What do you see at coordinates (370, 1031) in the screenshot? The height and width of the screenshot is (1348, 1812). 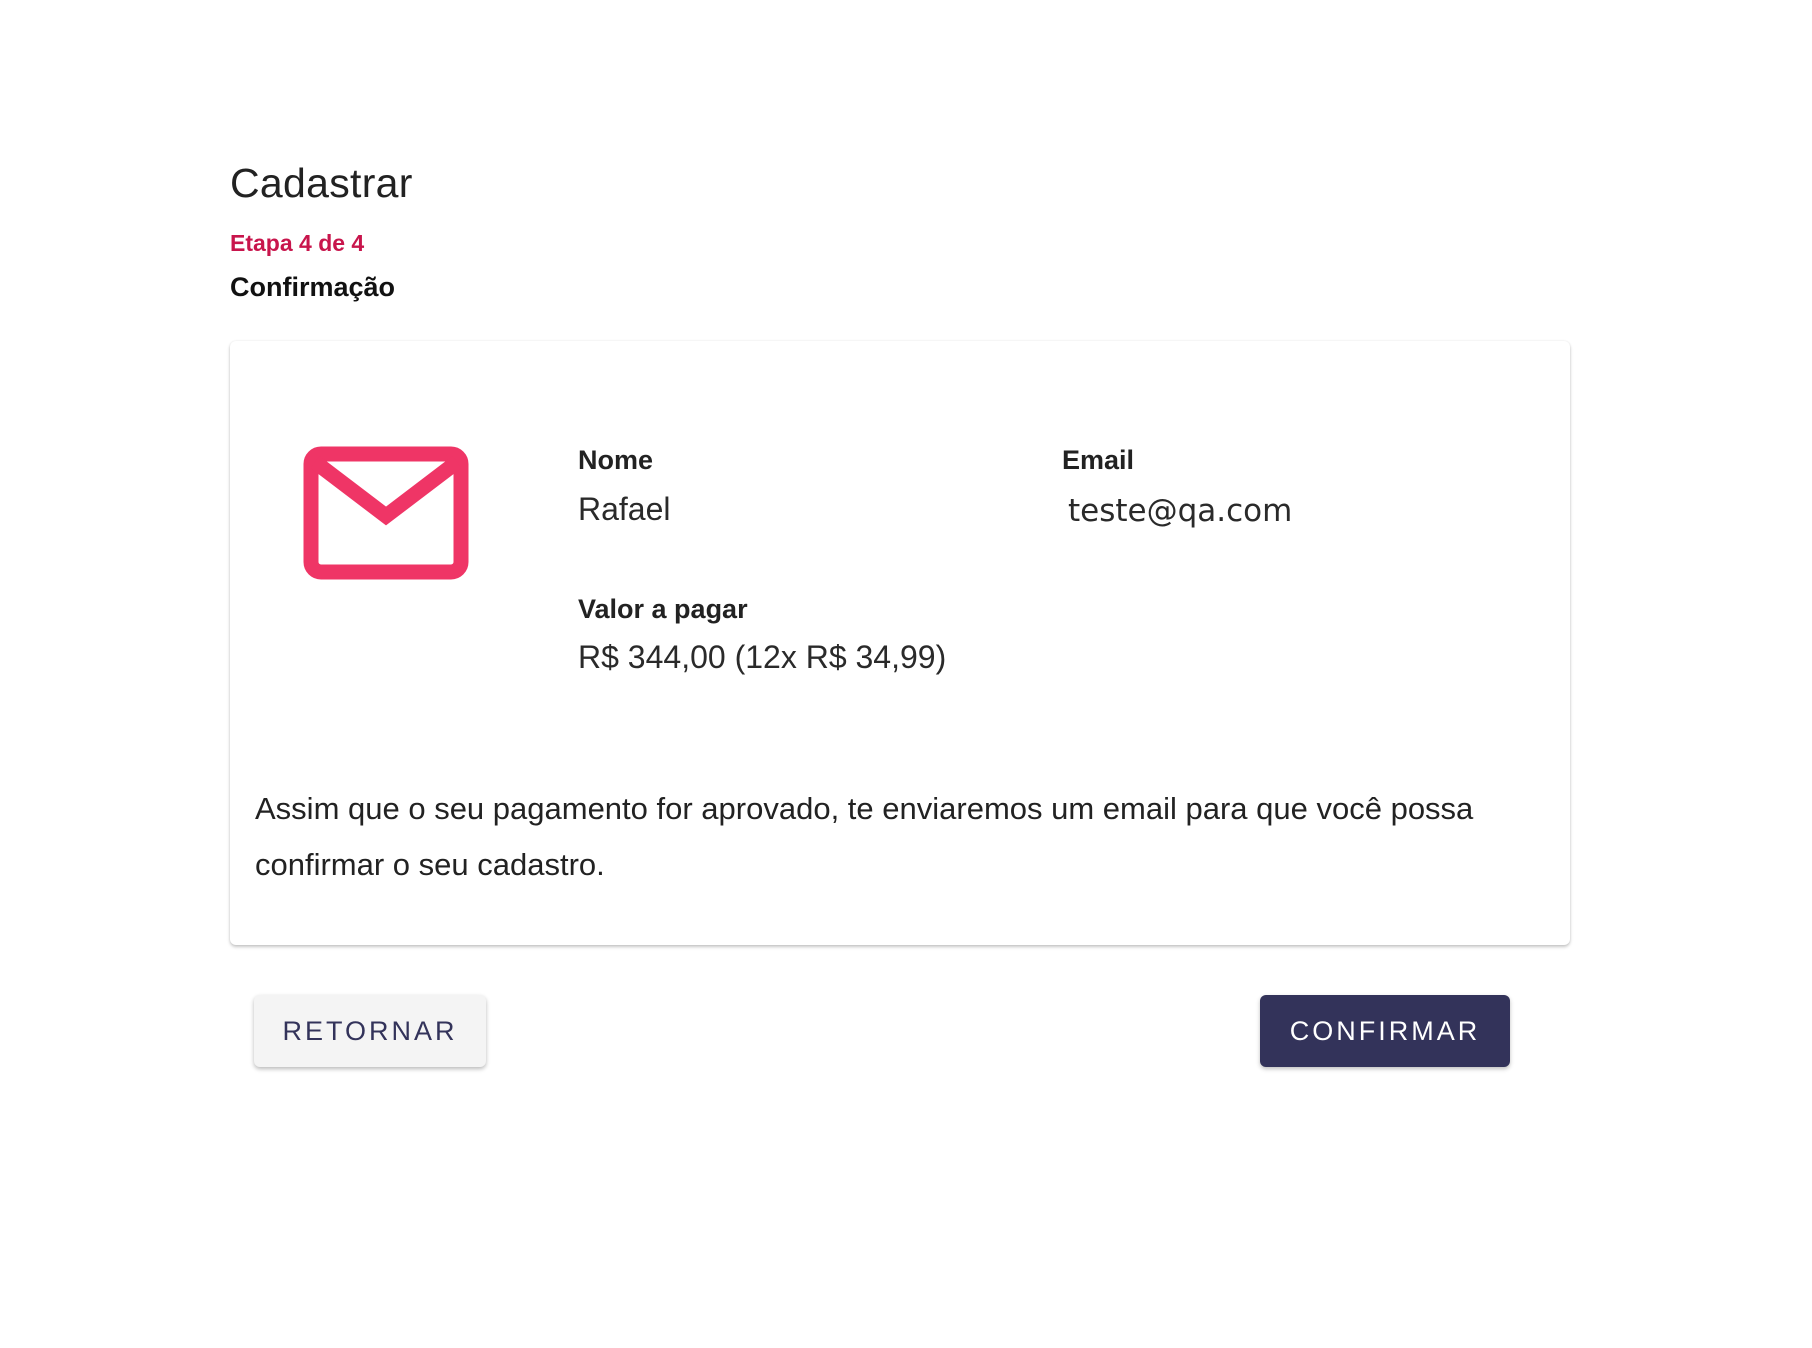 I see `back-button: Retornar` at bounding box center [370, 1031].